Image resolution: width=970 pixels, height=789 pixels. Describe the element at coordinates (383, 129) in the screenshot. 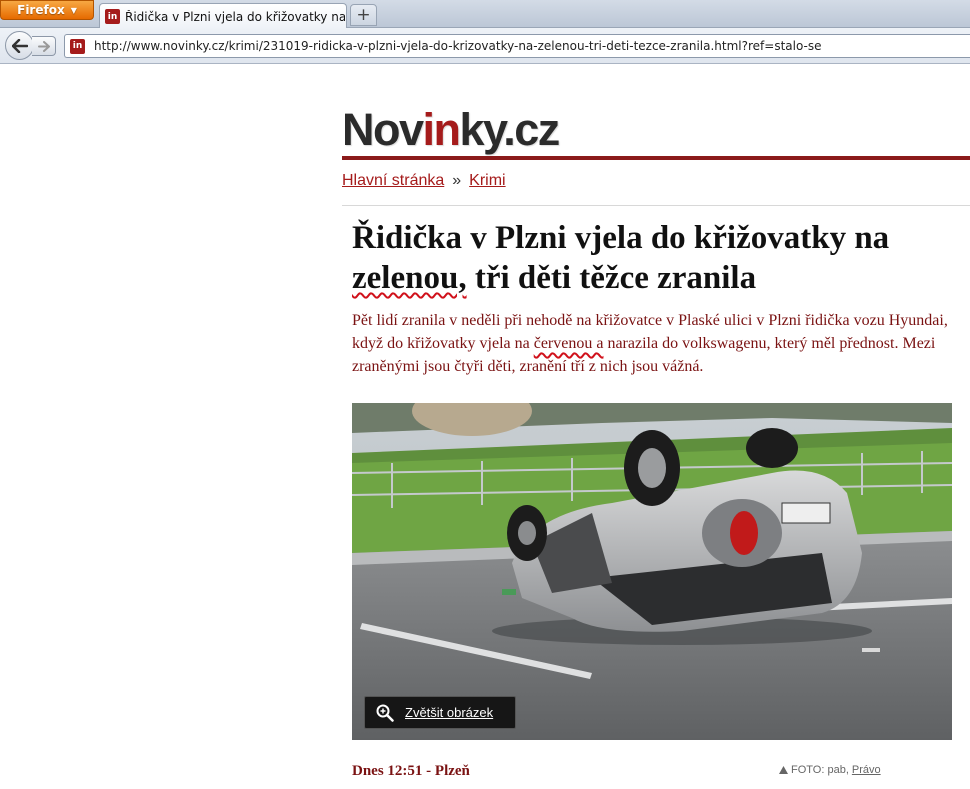

I see `logo-text-part1: Nov` at that location.